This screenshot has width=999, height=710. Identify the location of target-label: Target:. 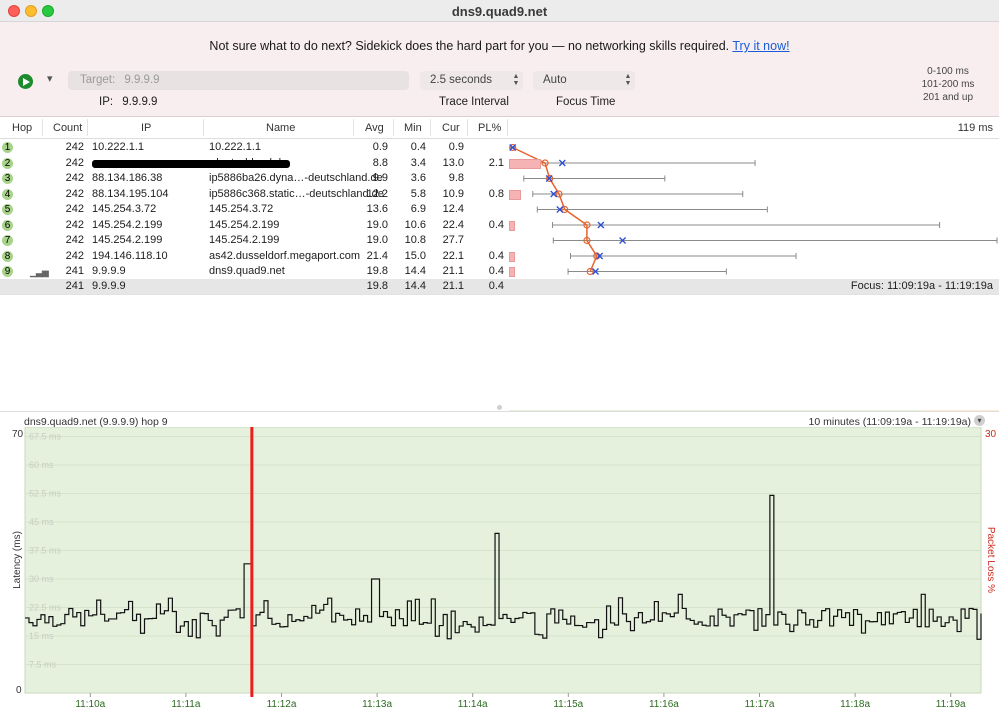
(98, 80).